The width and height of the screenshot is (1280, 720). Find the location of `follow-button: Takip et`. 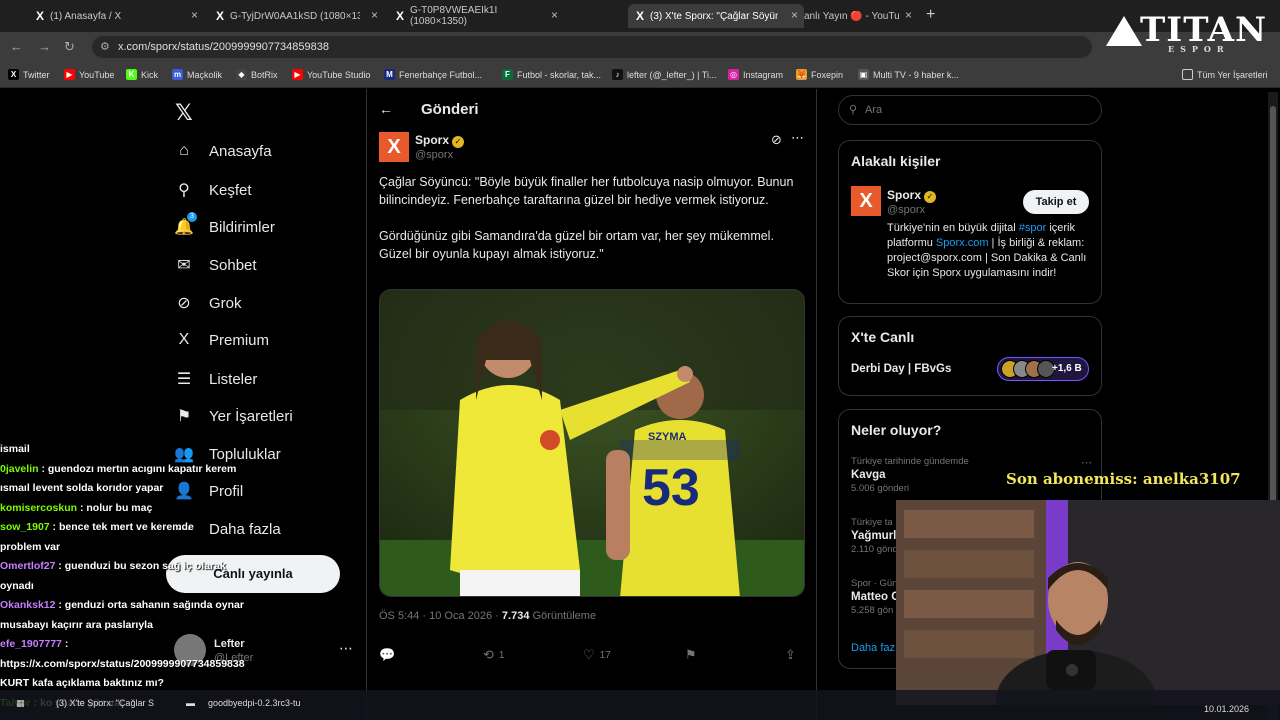

follow-button: Takip et is located at coordinates (1056, 202).